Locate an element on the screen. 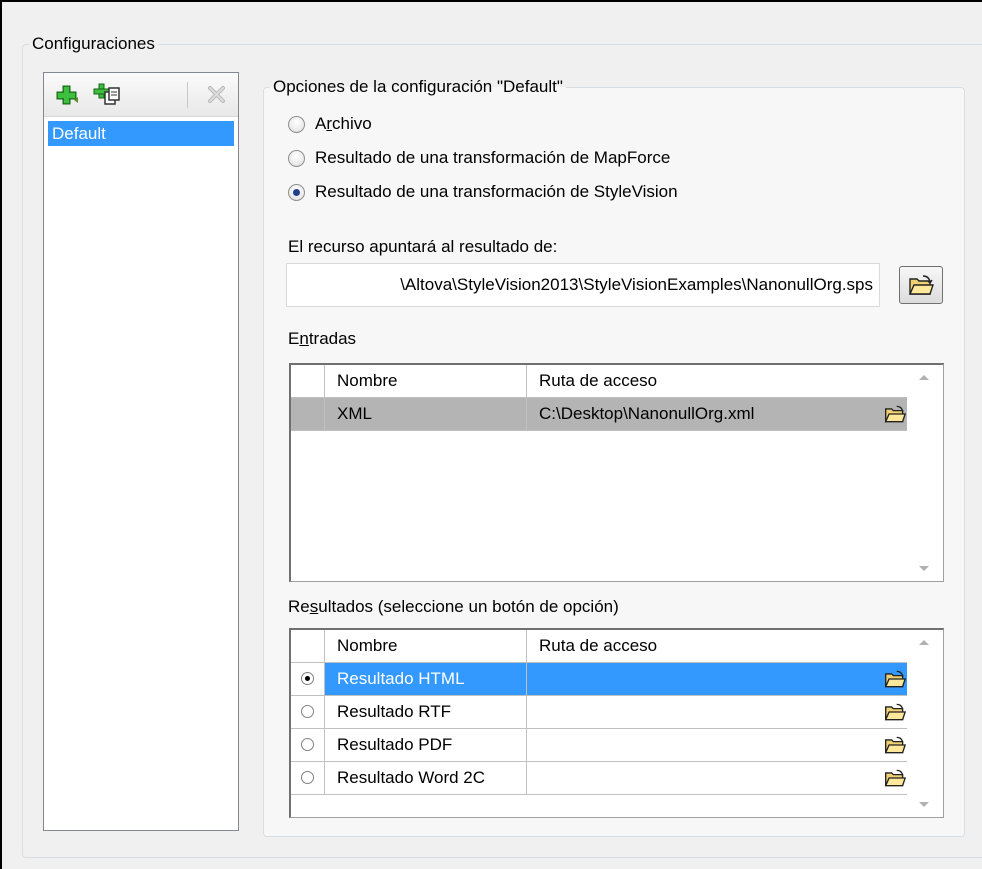  add-config-button is located at coordinates (67, 95).